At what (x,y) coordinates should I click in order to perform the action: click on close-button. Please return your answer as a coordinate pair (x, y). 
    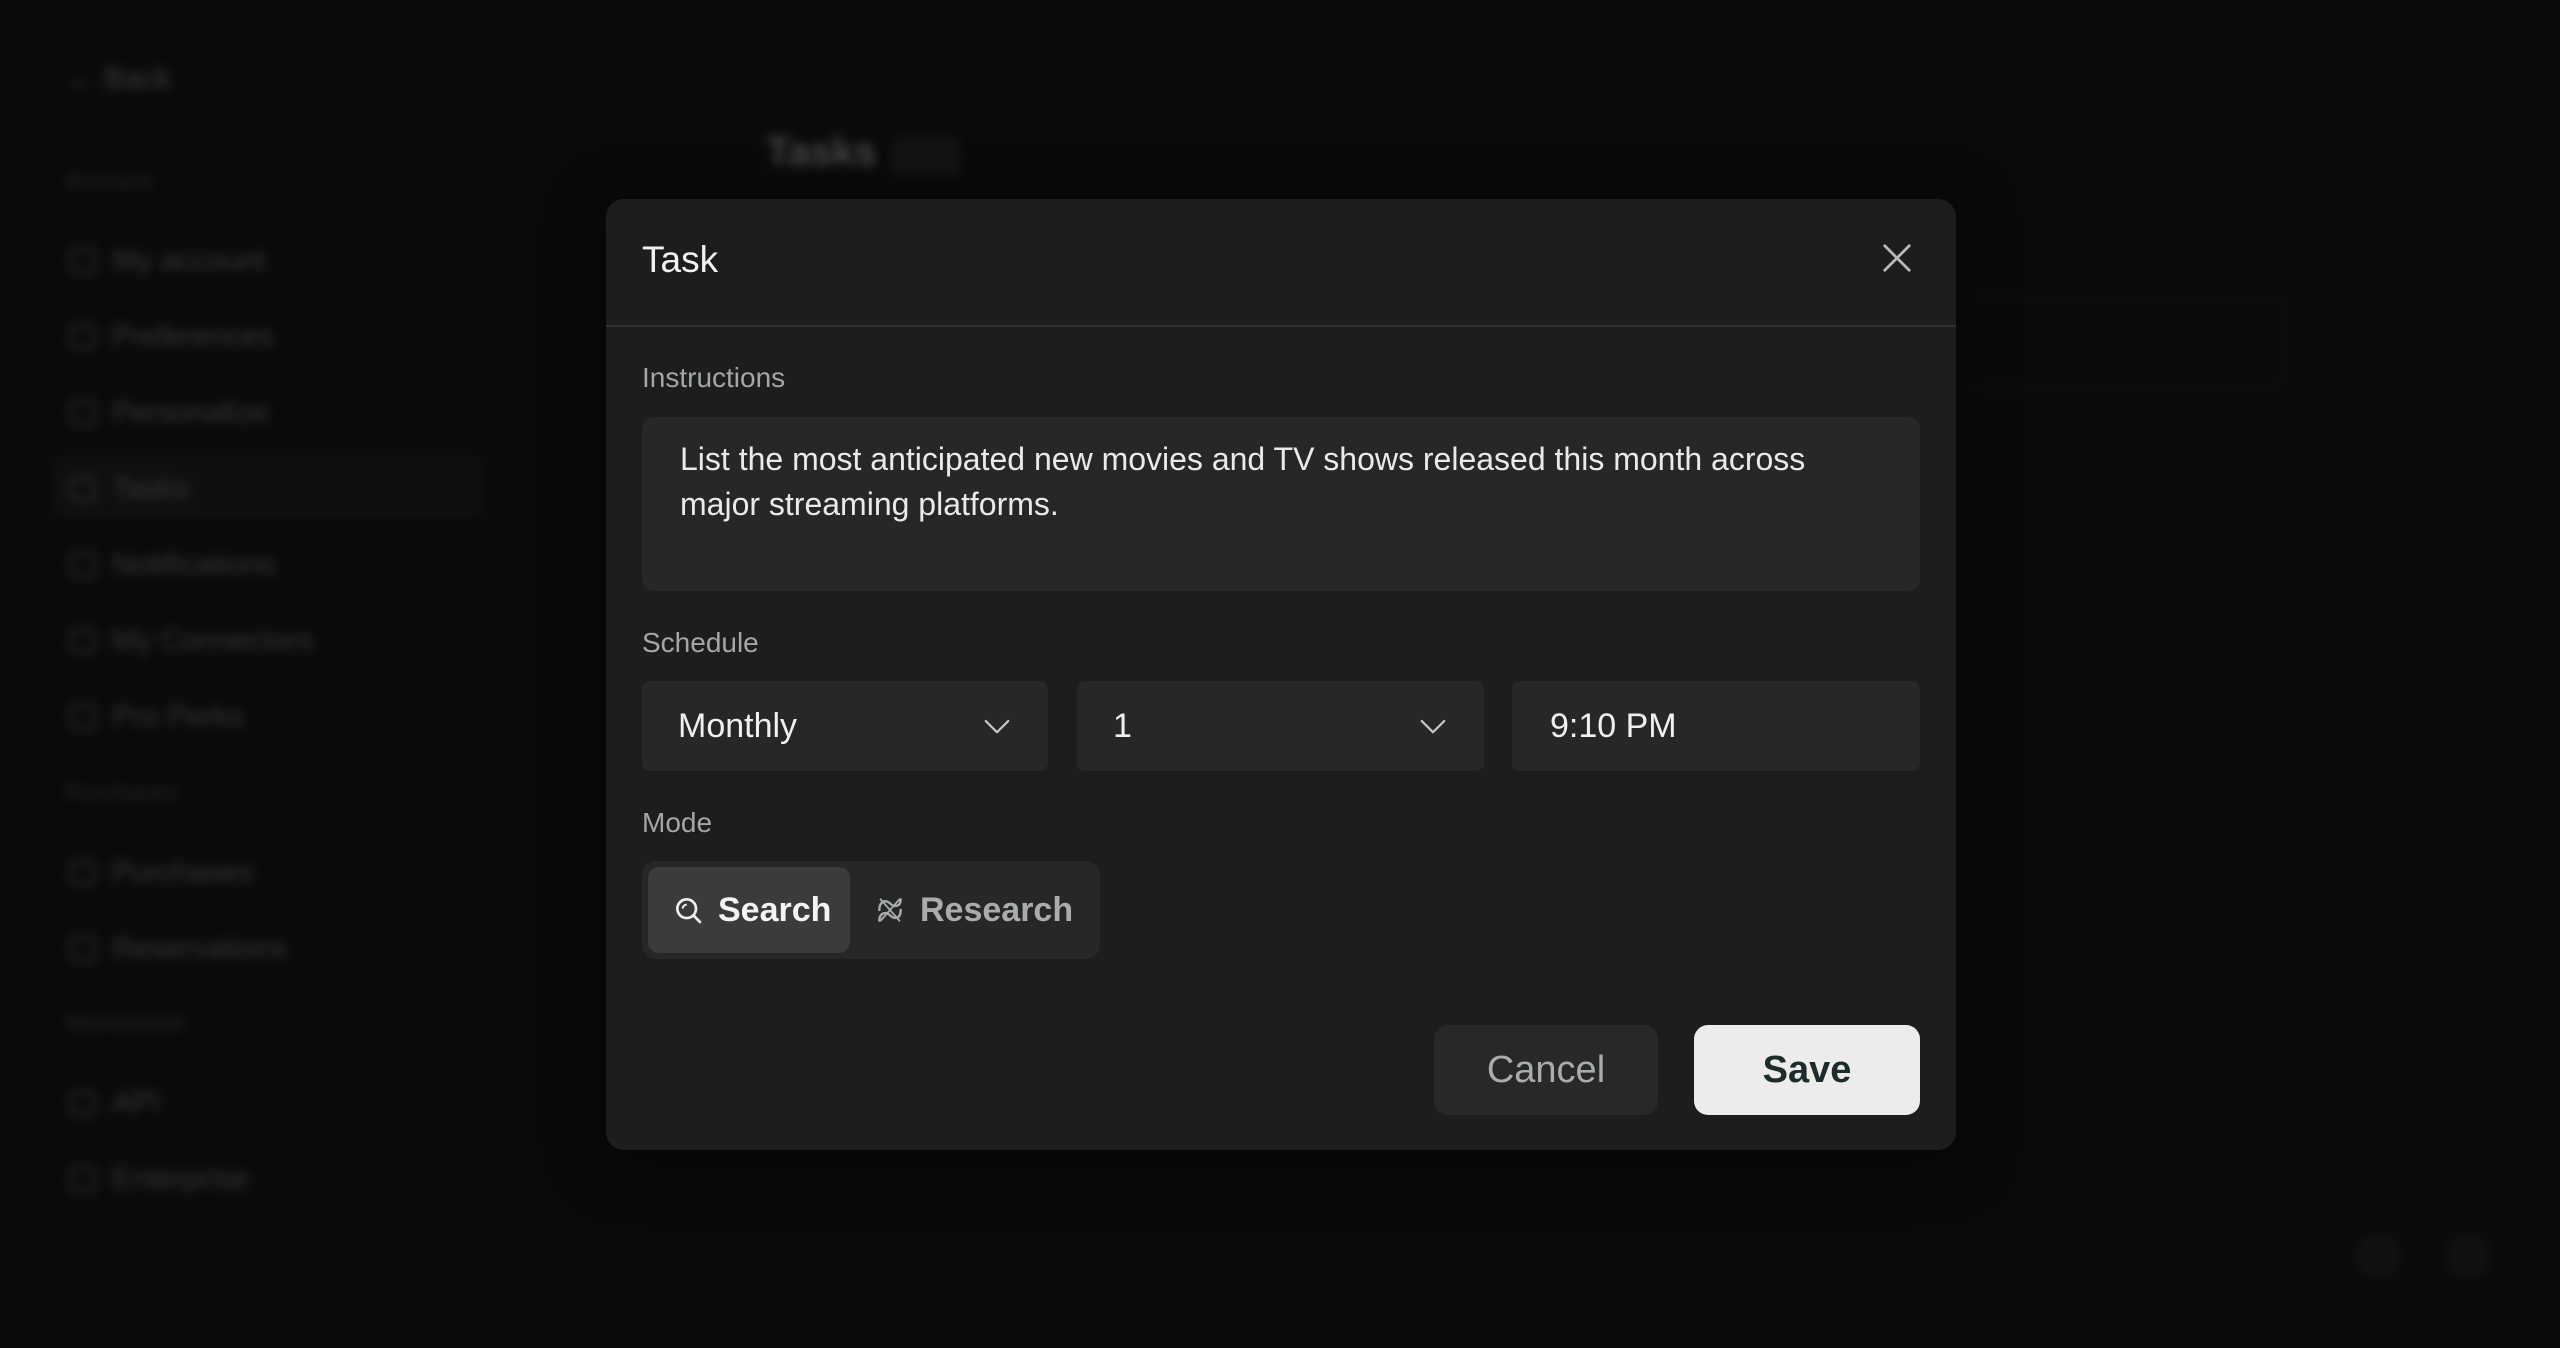
    Looking at the image, I should click on (1897, 258).